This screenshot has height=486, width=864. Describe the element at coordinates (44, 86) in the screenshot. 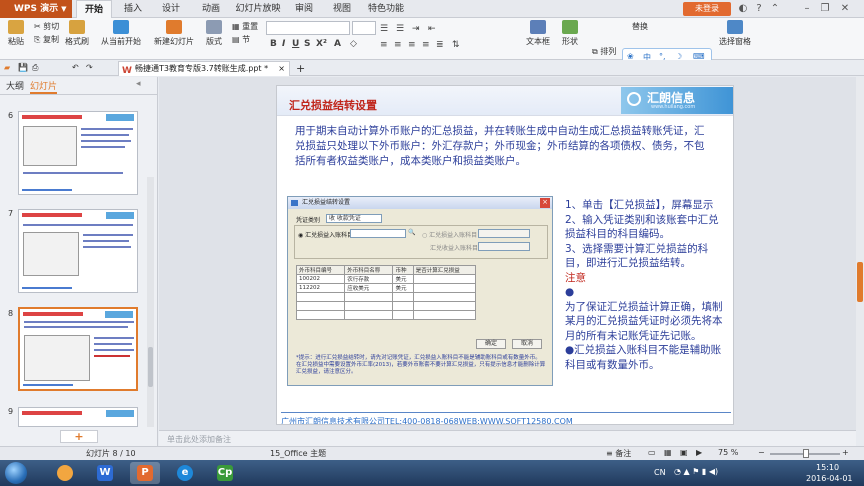

I see `tab-slides: 幻灯片` at that location.